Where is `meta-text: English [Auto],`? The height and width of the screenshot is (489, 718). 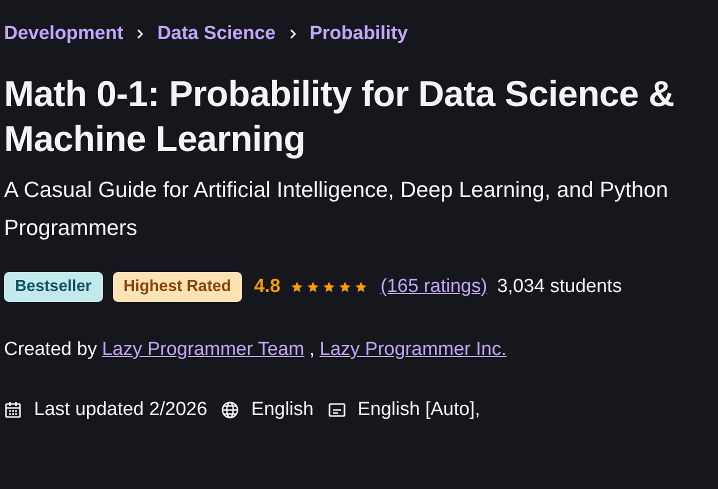
meta-text: English [Auto], is located at coordinates (419, 410).